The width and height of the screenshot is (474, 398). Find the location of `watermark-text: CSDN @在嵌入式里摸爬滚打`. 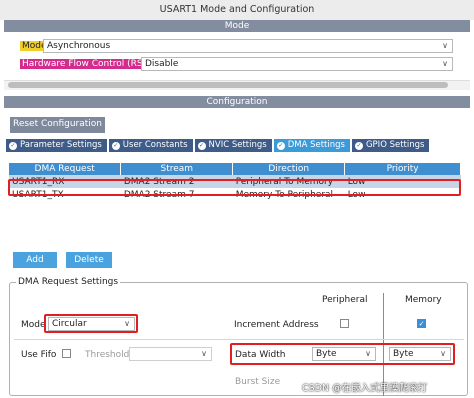

watermark-text: CSDN @在嵌入式里摸爬滚打 is located at coordinates (365, 388).